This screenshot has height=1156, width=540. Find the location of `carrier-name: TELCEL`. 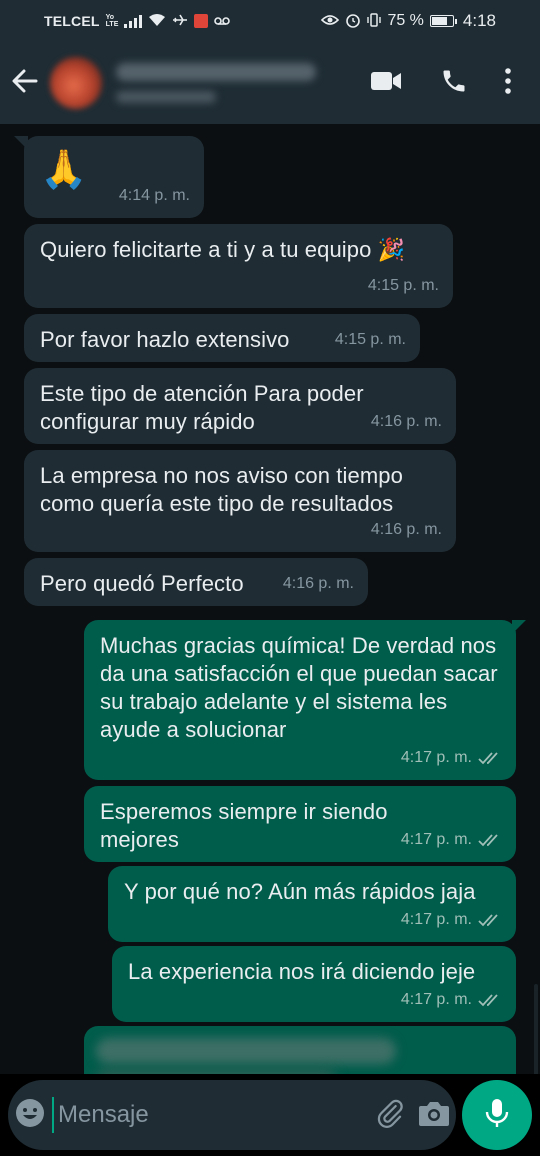

carrier-name: TELCEL is located at coordinates (72, 21).